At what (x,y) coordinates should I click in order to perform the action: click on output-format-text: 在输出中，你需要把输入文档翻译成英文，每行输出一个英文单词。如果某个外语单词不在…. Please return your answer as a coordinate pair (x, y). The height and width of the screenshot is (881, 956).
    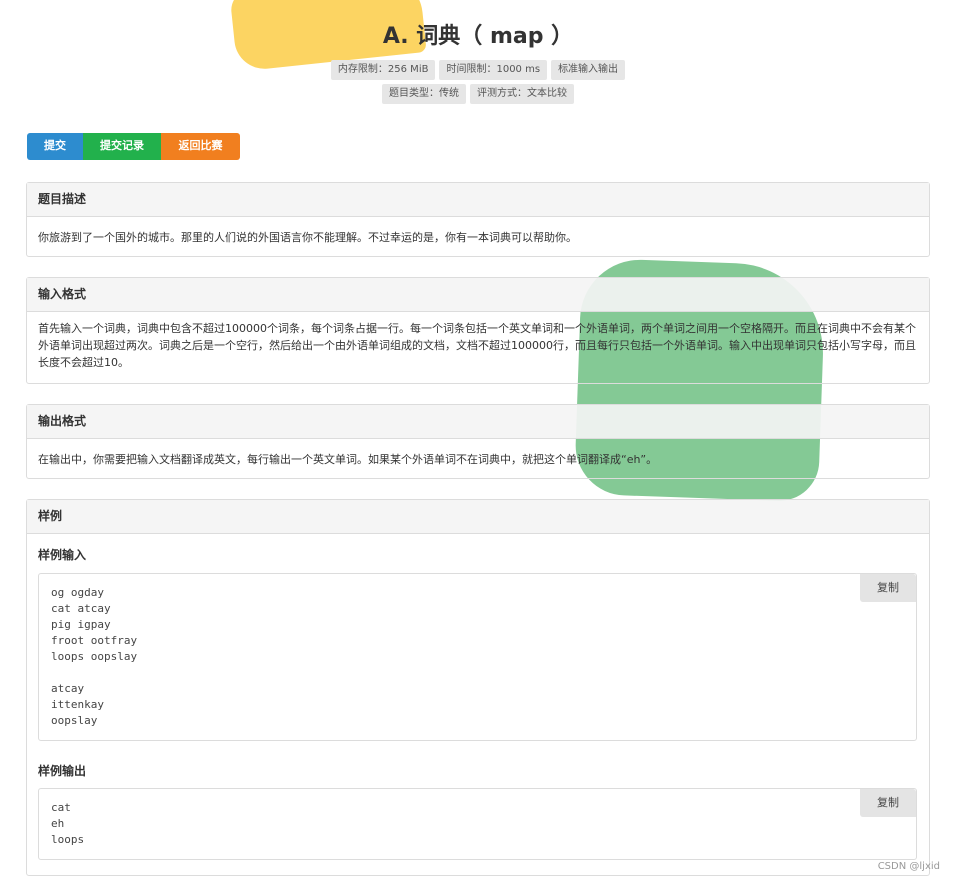
    Looking at the image, I should click on (348, 459).